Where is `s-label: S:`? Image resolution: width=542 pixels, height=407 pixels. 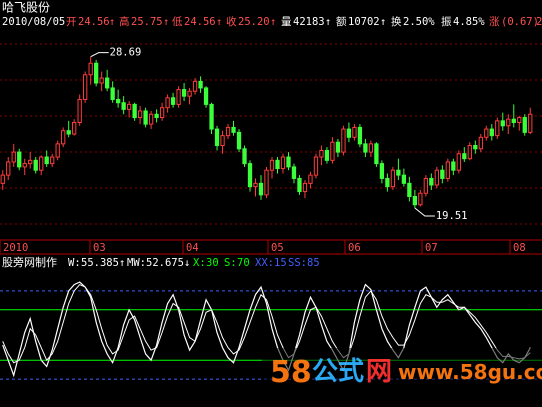
s-label: S: is located at coordinates (230, 263).